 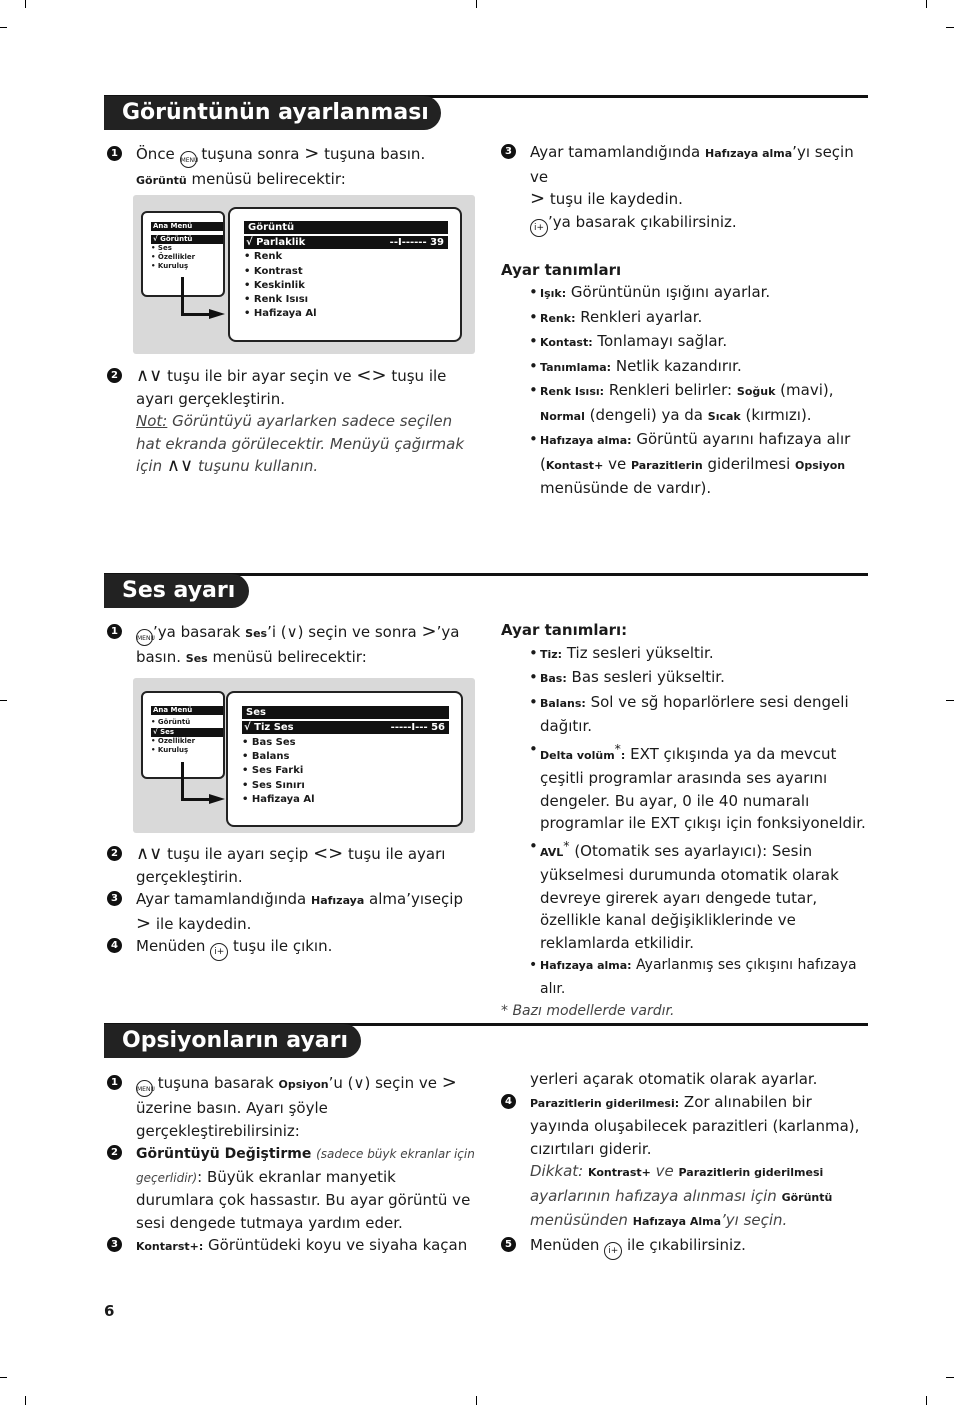 What do you see at coordinates (574, 465) in the screenshot?
I see `definition-term: Kontast+` at bounding box center [574, 465].